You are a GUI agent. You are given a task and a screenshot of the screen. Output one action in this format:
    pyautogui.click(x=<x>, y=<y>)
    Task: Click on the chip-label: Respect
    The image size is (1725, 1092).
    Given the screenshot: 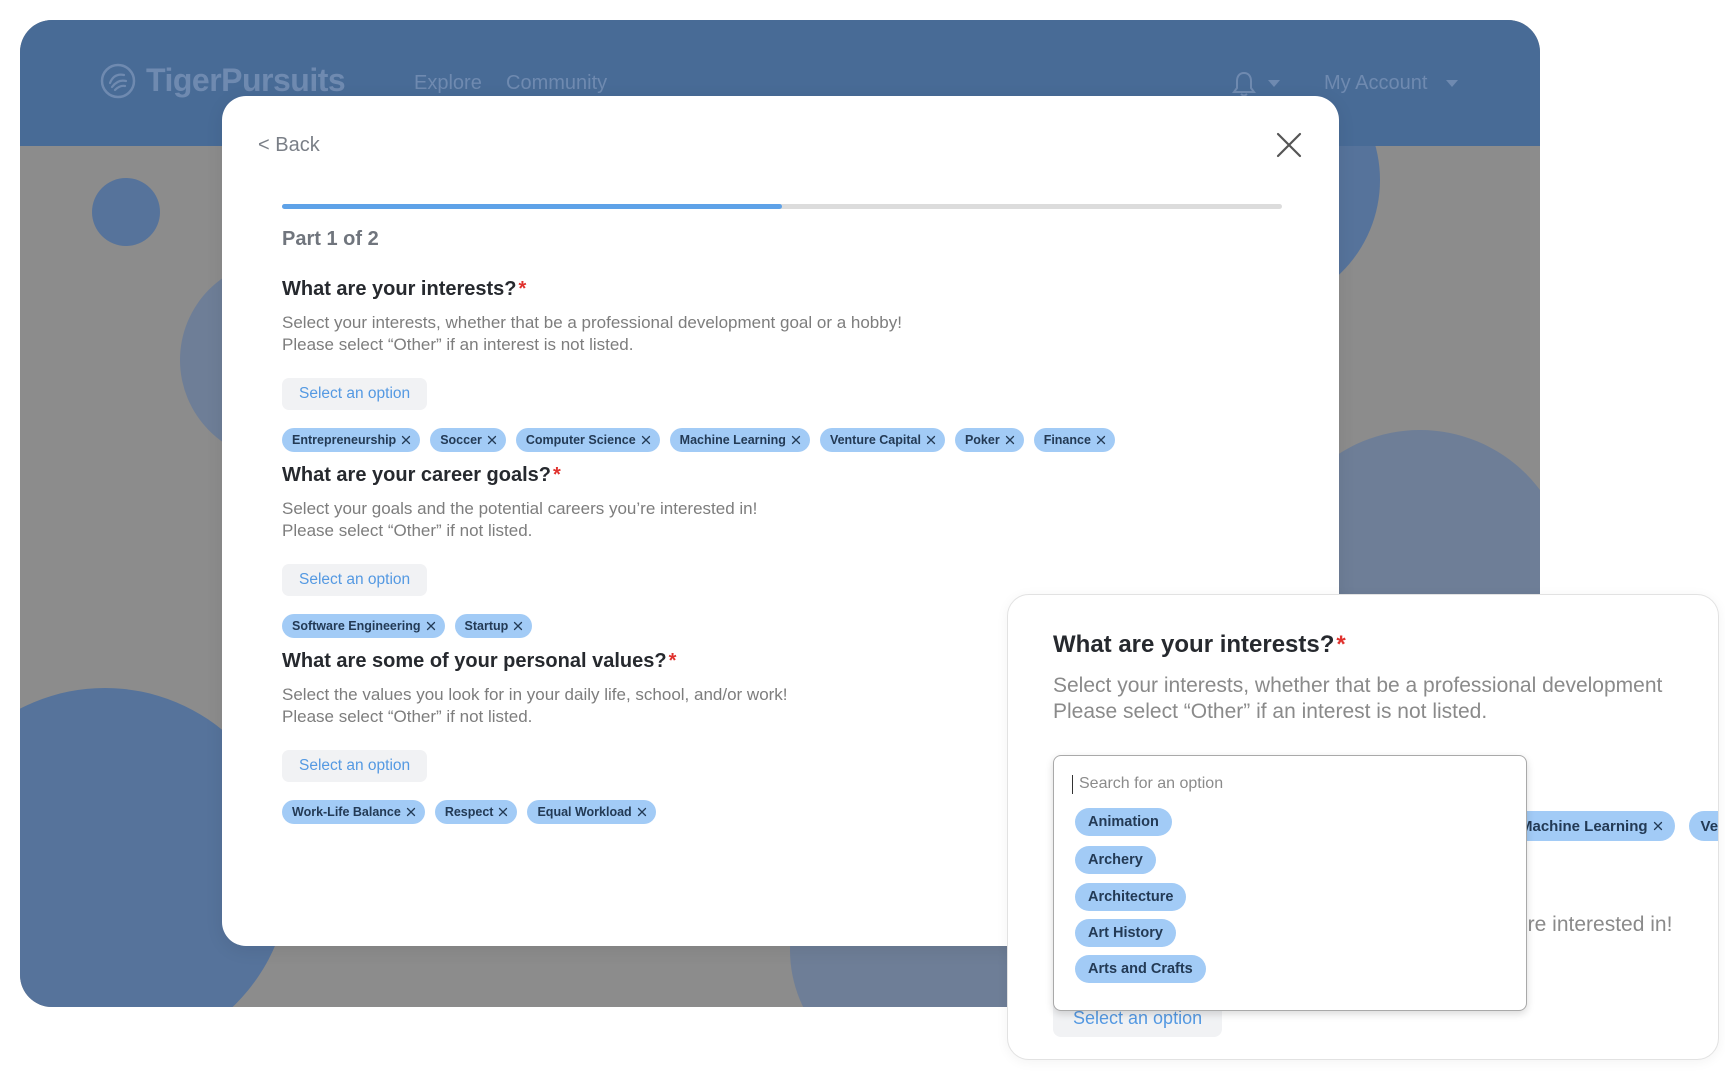 What is the action you would take?
    pyautogui.click(x=469, y=812)
    